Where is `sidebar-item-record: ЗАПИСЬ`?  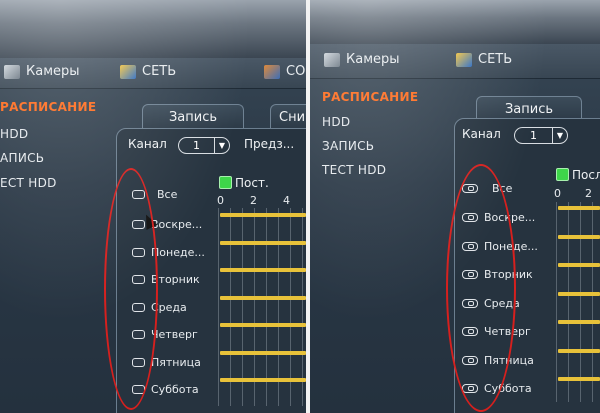 sidebar-item-record: ЗАПИСЬ is located at coordinates (348, 146).